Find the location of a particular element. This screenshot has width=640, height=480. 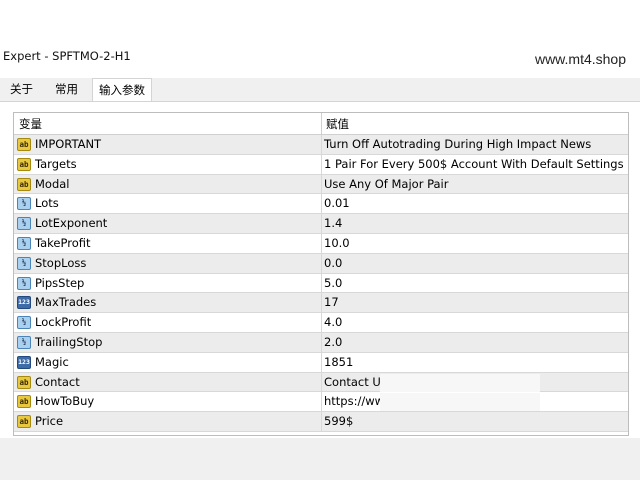

tab-inputs: 输入参数 is located at coordinates (122, 90).